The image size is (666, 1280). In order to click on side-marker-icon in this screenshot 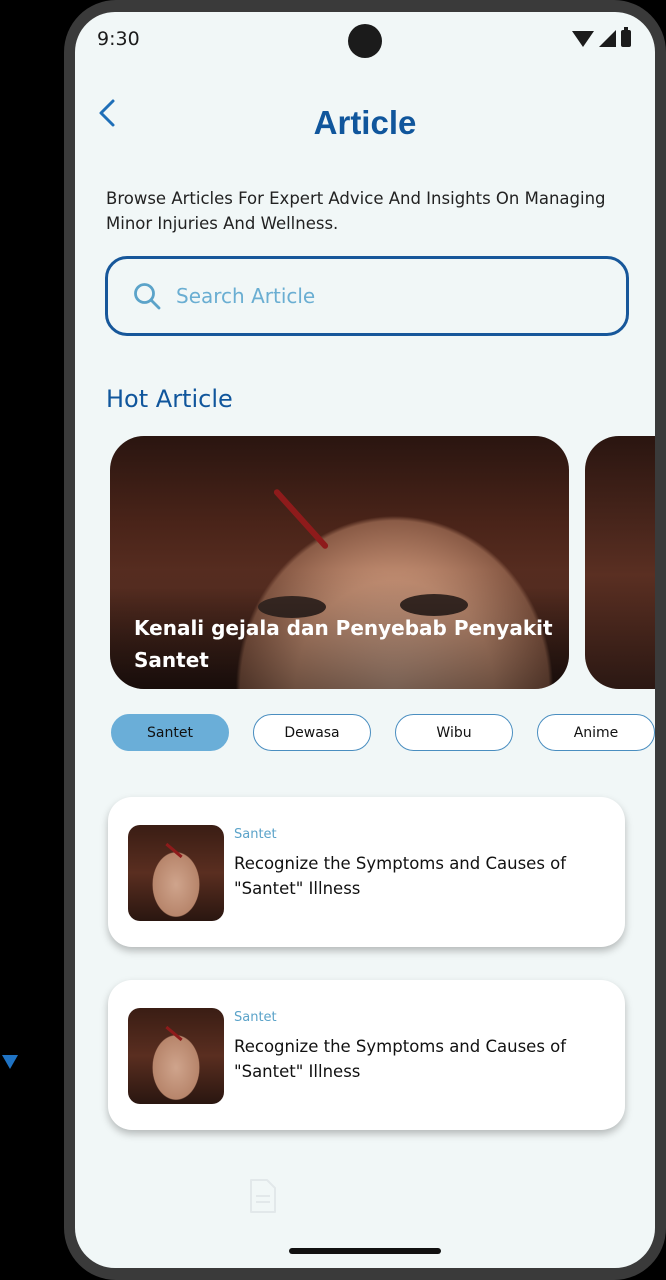, I will do `click(10, 1062)`.